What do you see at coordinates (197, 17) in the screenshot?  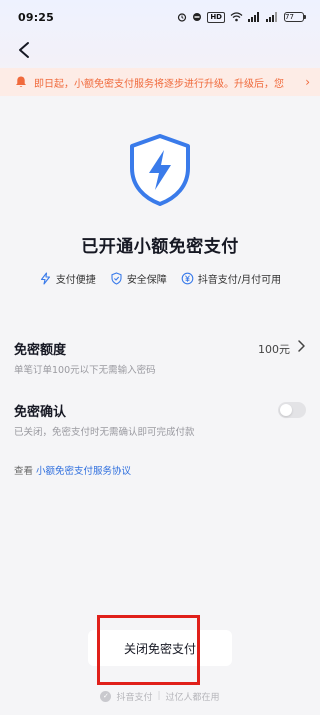 I see `dnd-icon` at bounding box center [197, 17].